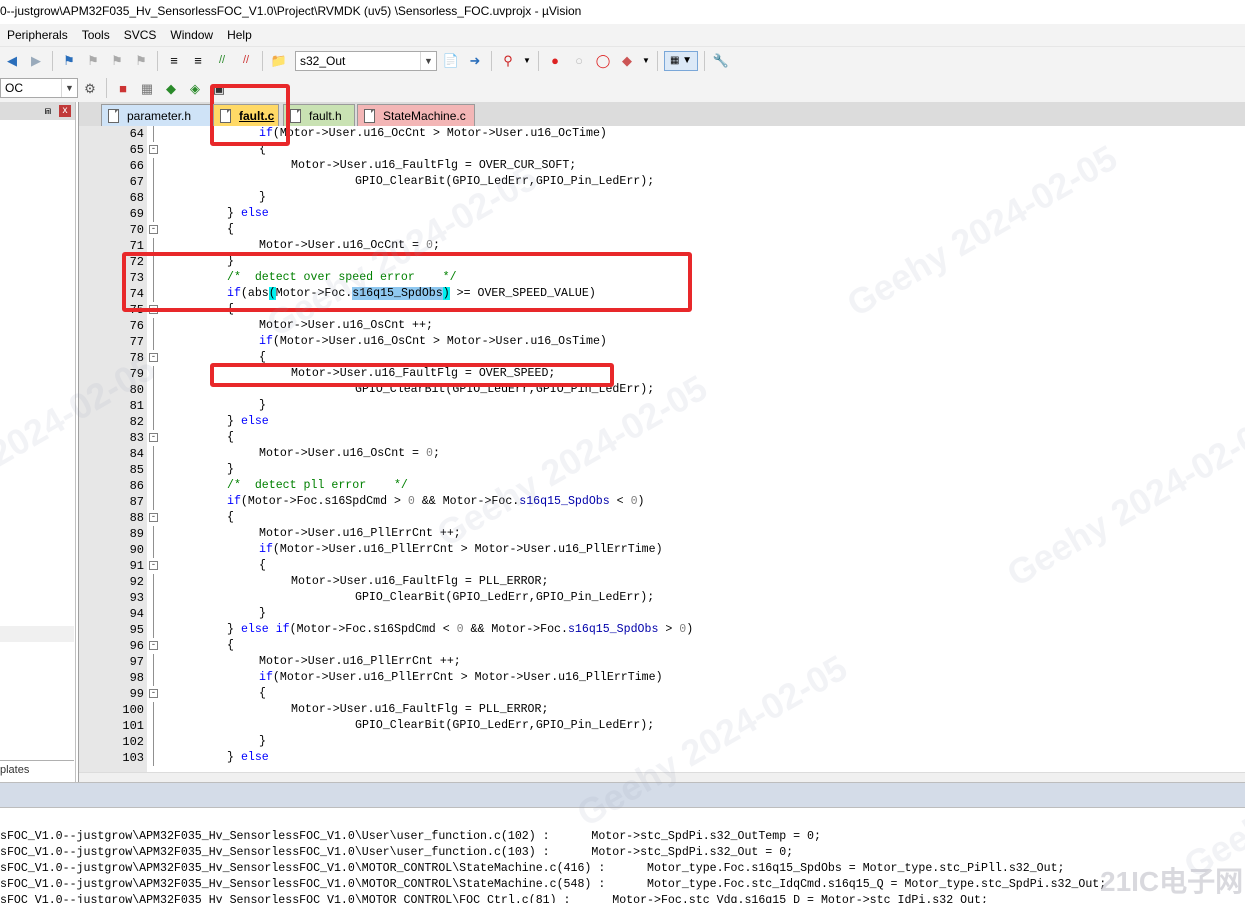  I want to click on project-target-combo: OC ▼, so click(39, 88).